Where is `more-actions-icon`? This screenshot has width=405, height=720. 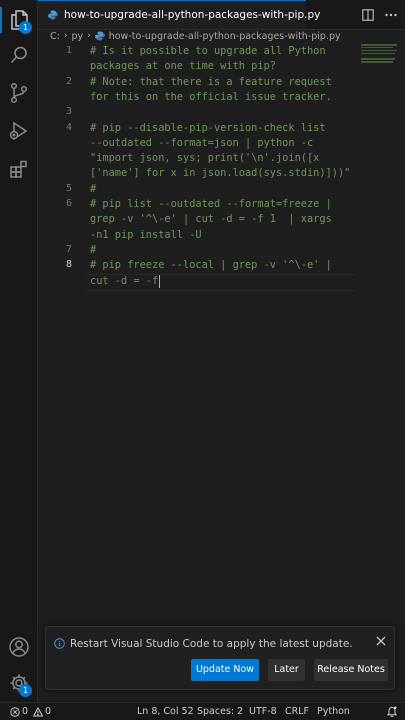 more-actions-icon is located at coordinates (391, 15).